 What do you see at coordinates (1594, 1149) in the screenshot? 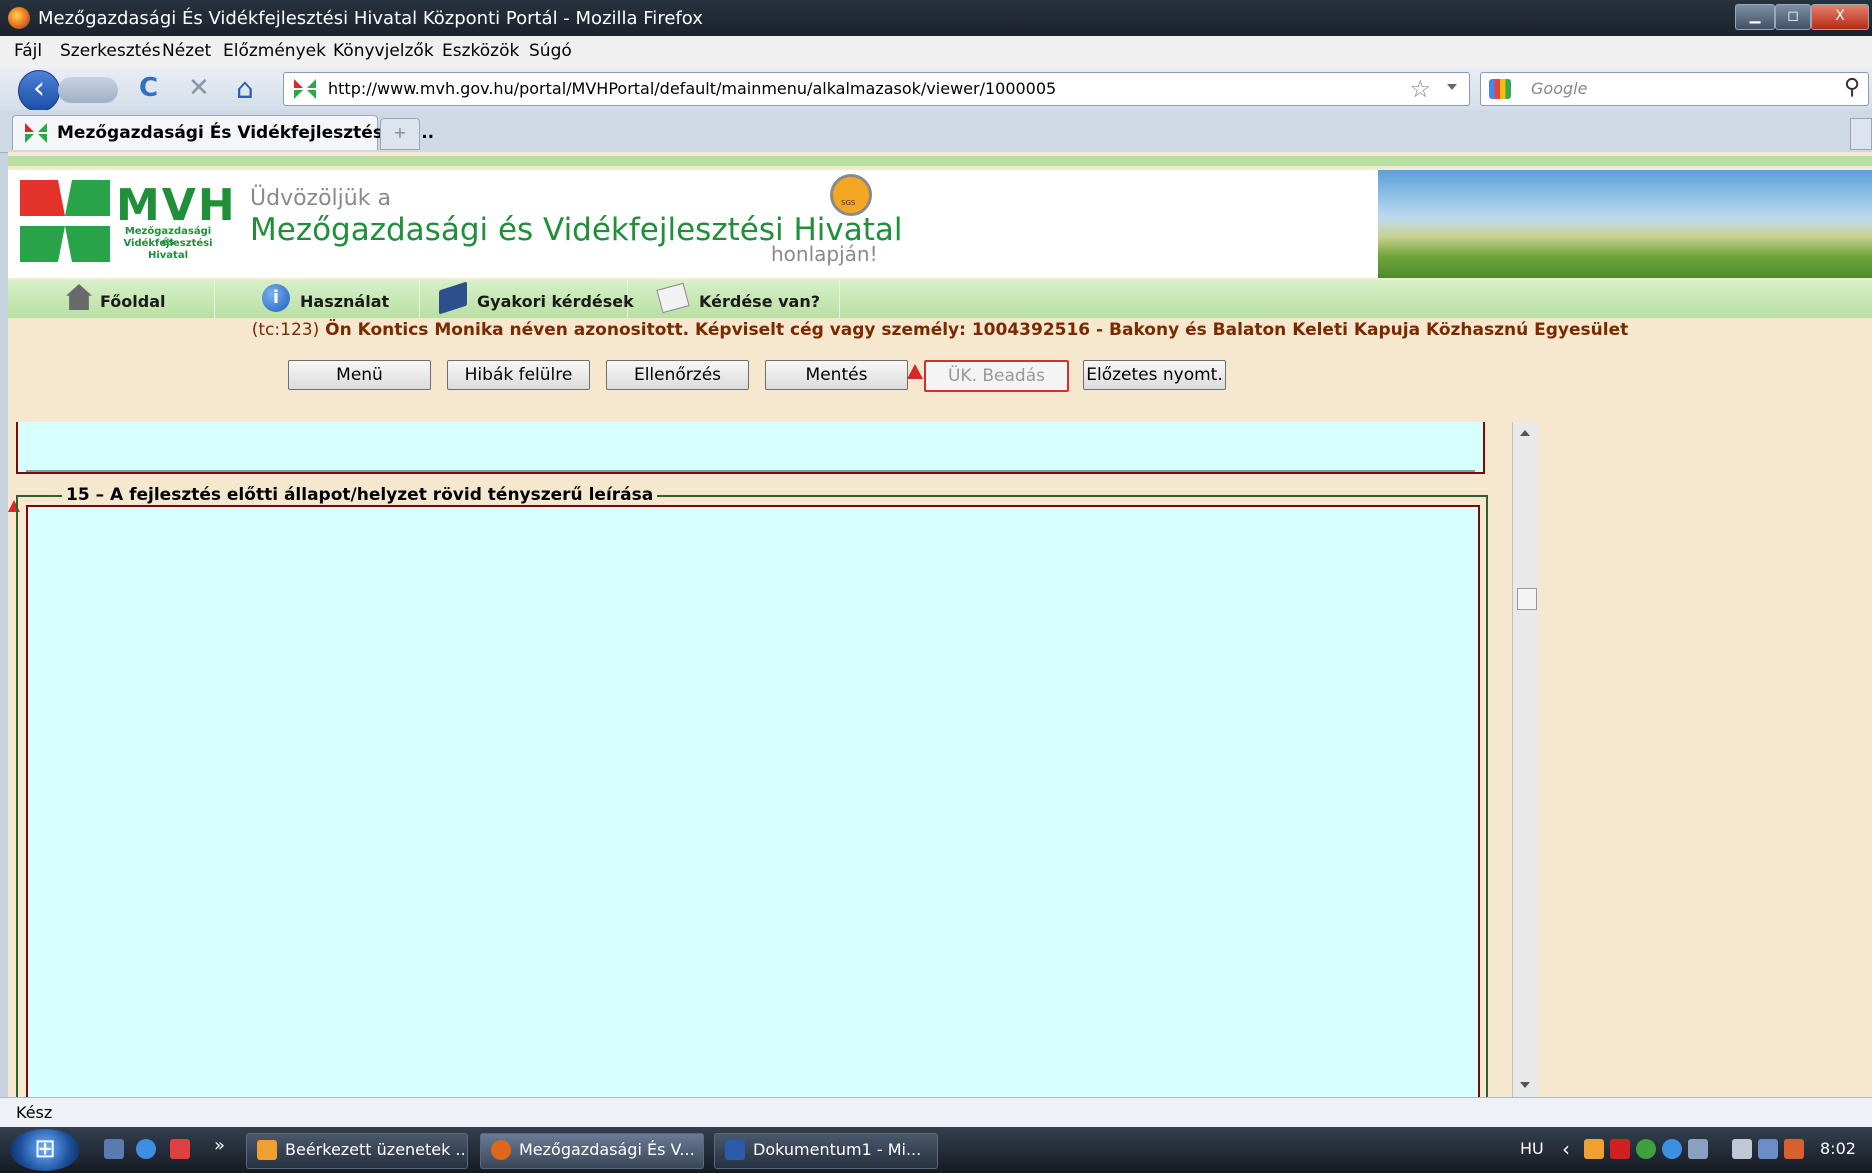
I see `tray-mail-icon` at bounding box center [1594, 1149].